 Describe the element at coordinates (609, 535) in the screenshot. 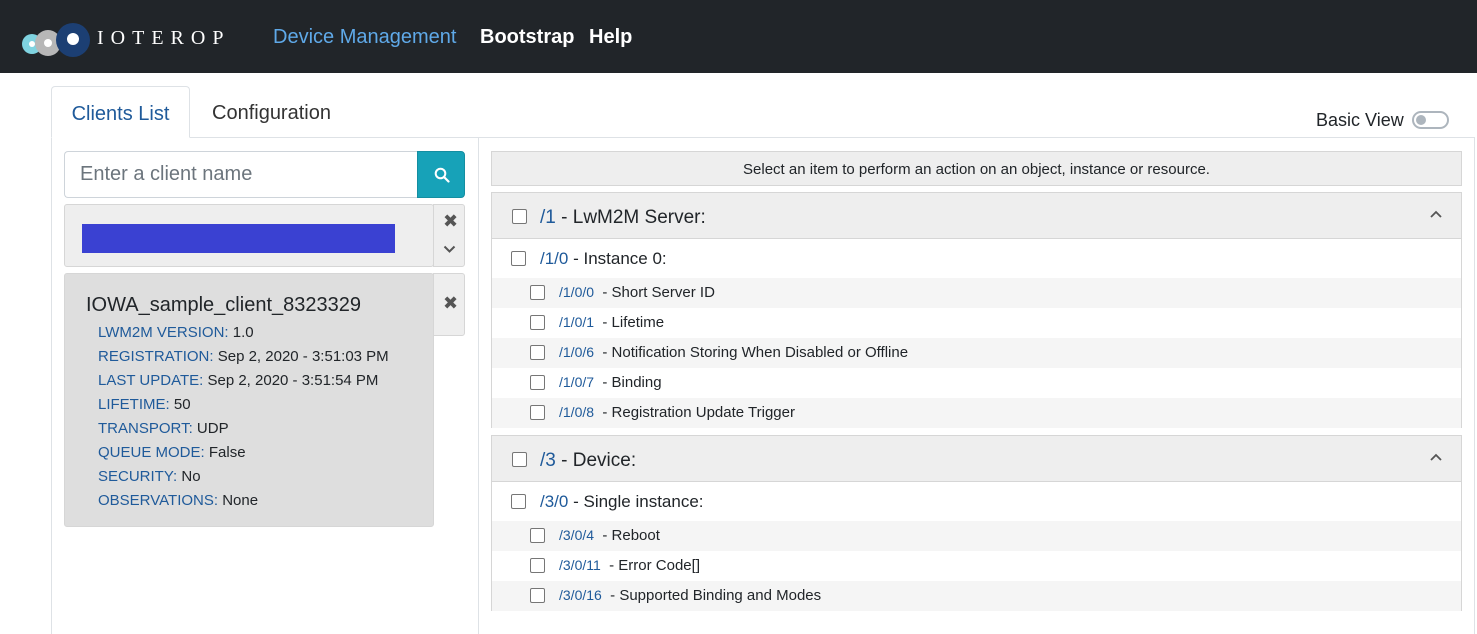

I see `resource-label: /3/0/4 - Reboot` at that location.